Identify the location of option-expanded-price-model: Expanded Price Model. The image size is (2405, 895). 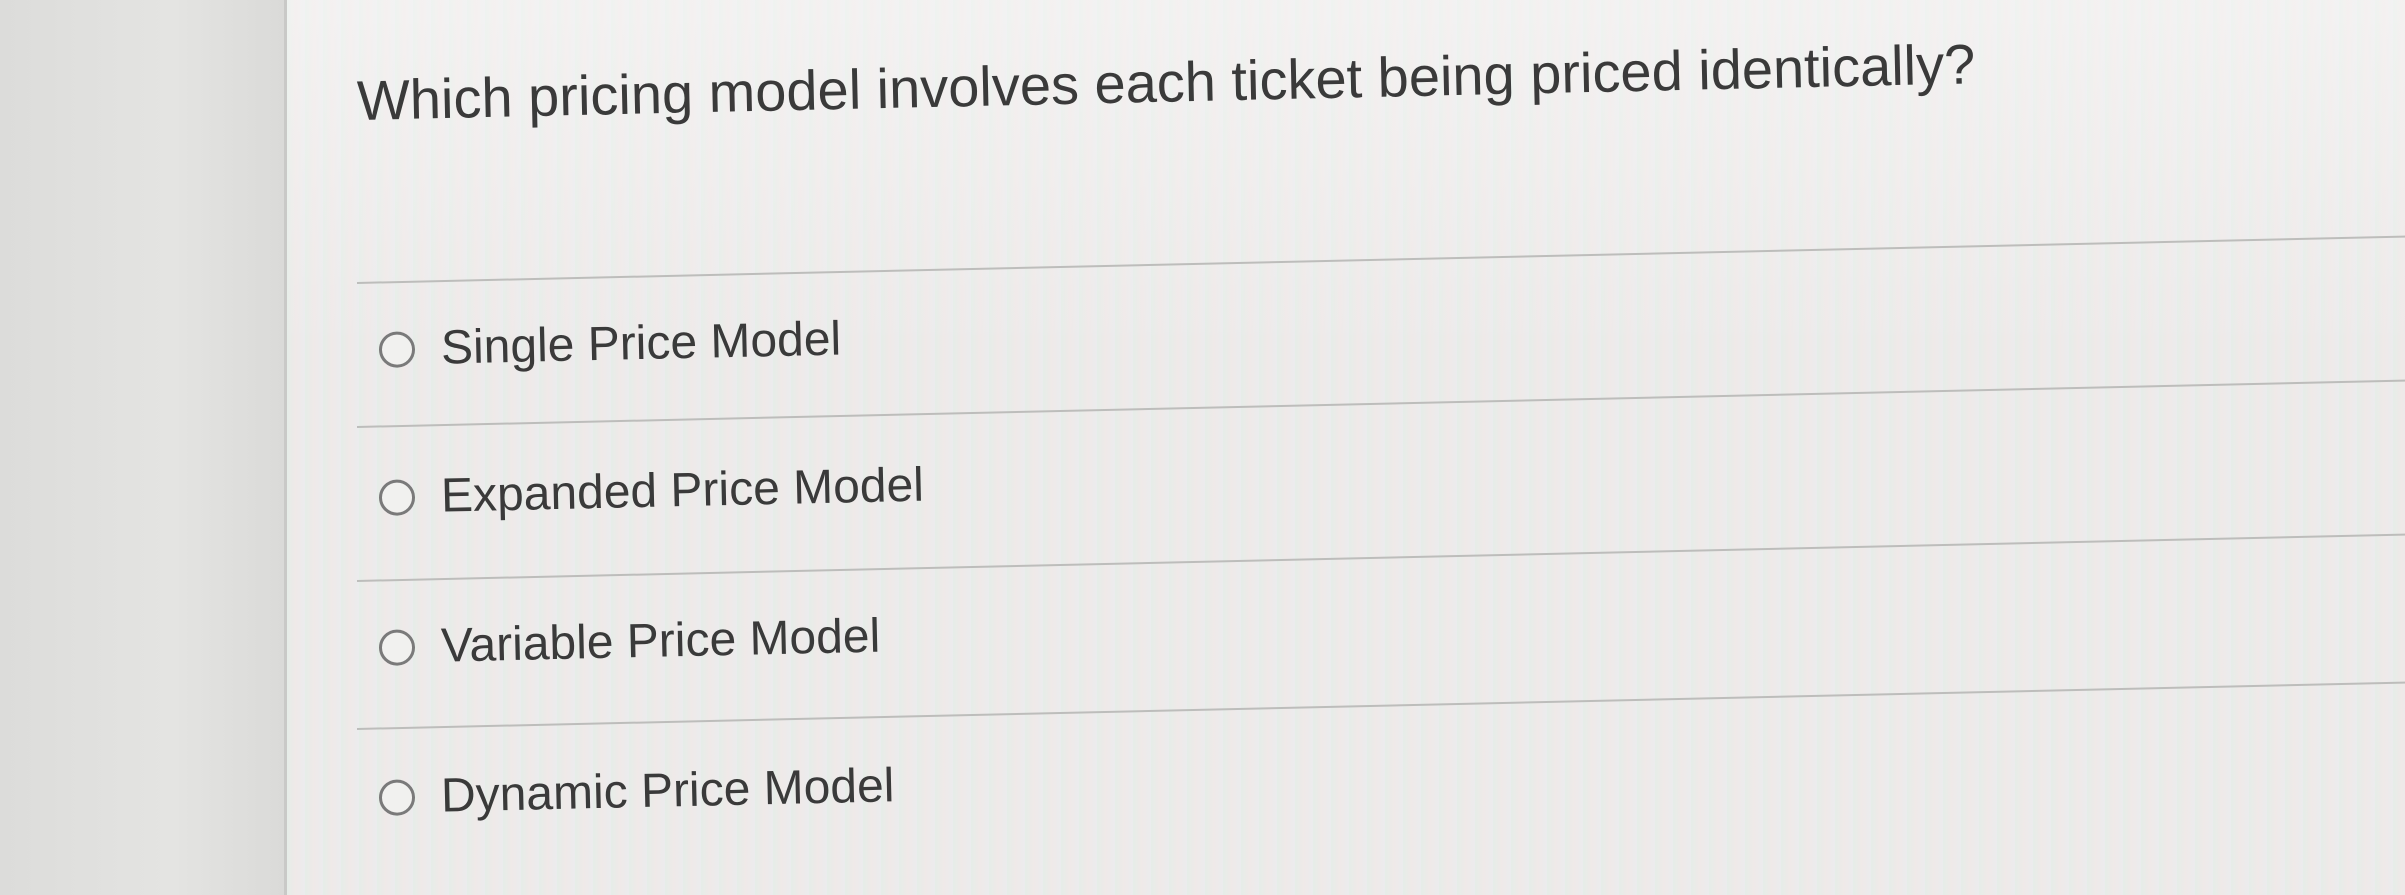
(651, 491).